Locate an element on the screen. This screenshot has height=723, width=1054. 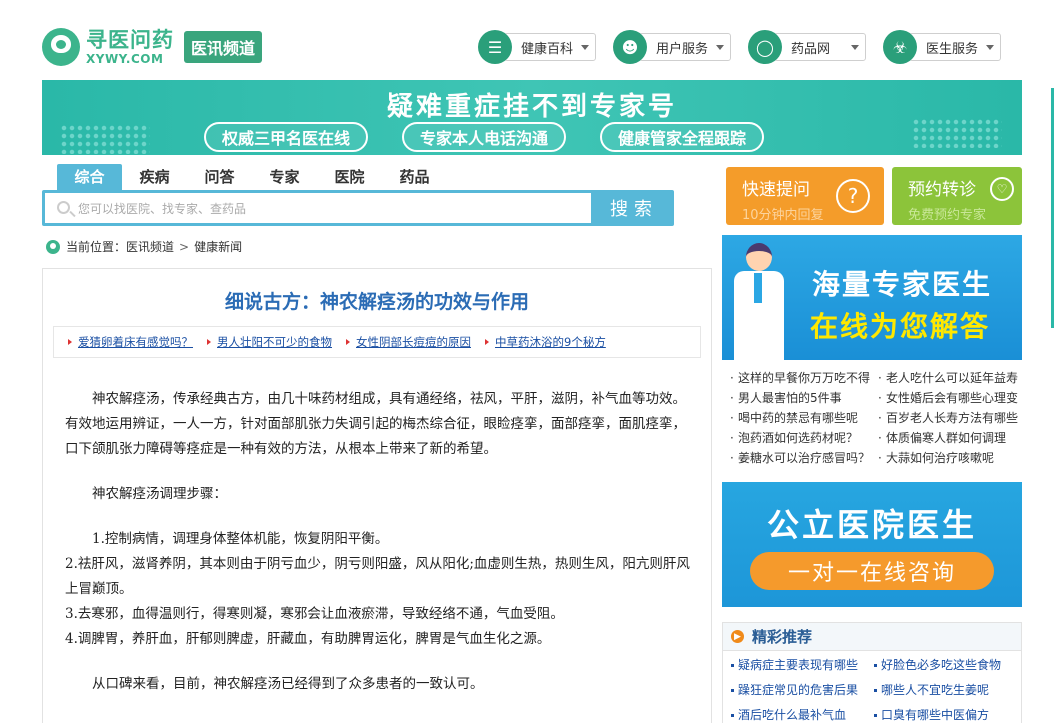
referral-button: 预约转诊 免费预约专家 ♡ is located at coordinates (957, 196).